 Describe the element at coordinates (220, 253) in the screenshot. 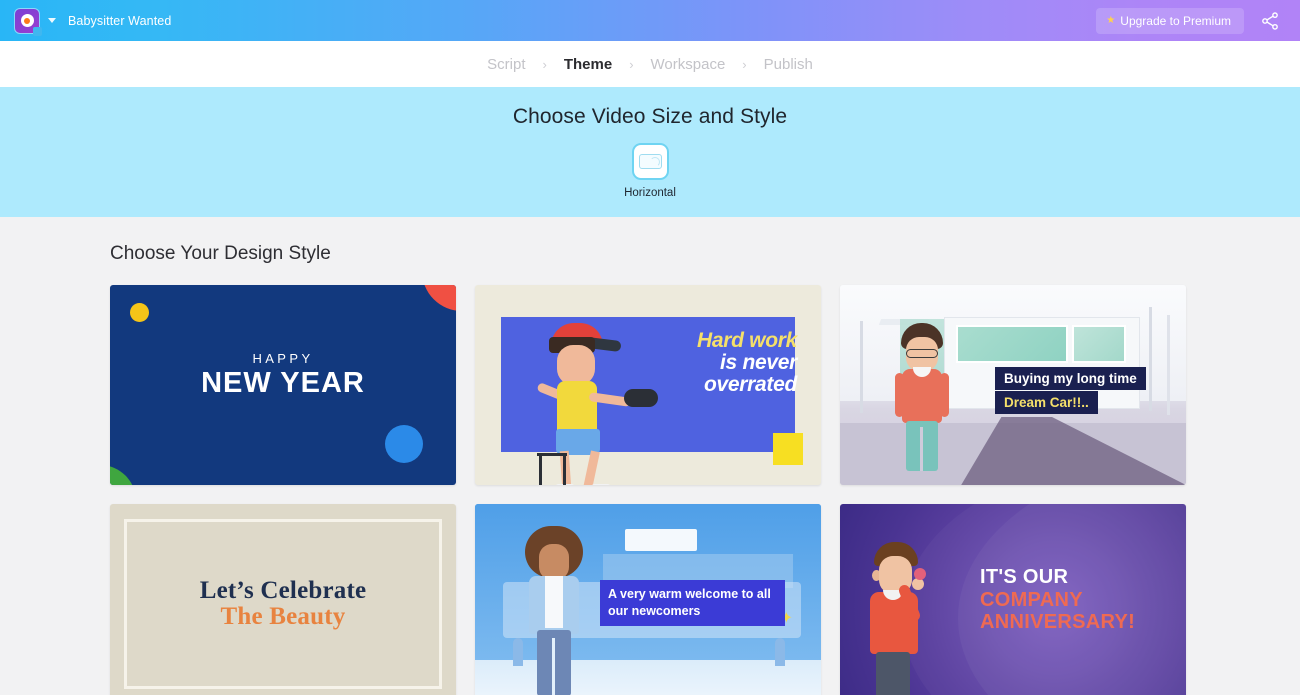

I see `section-title: Choose Your Design Style` at that location.